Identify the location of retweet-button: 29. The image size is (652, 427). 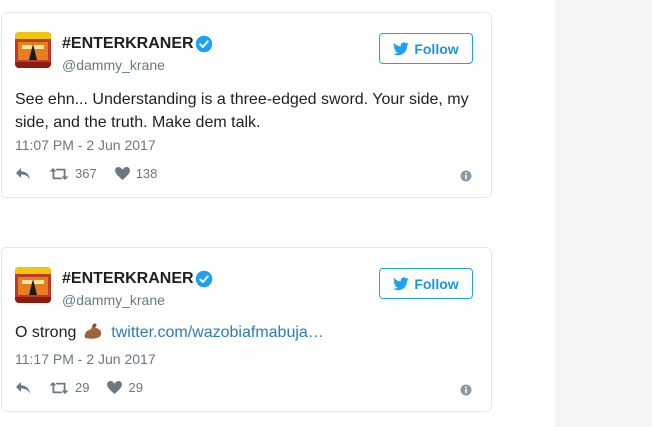
(69, 387).